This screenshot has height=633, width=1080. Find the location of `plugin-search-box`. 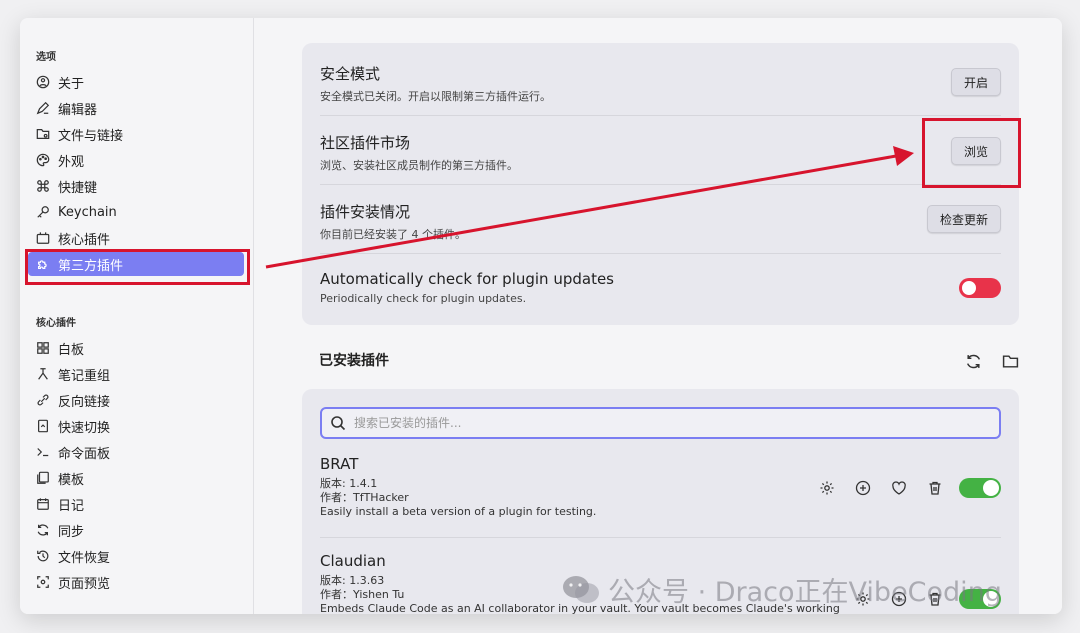

plugin-search-box is located at coordinates (660, 423).